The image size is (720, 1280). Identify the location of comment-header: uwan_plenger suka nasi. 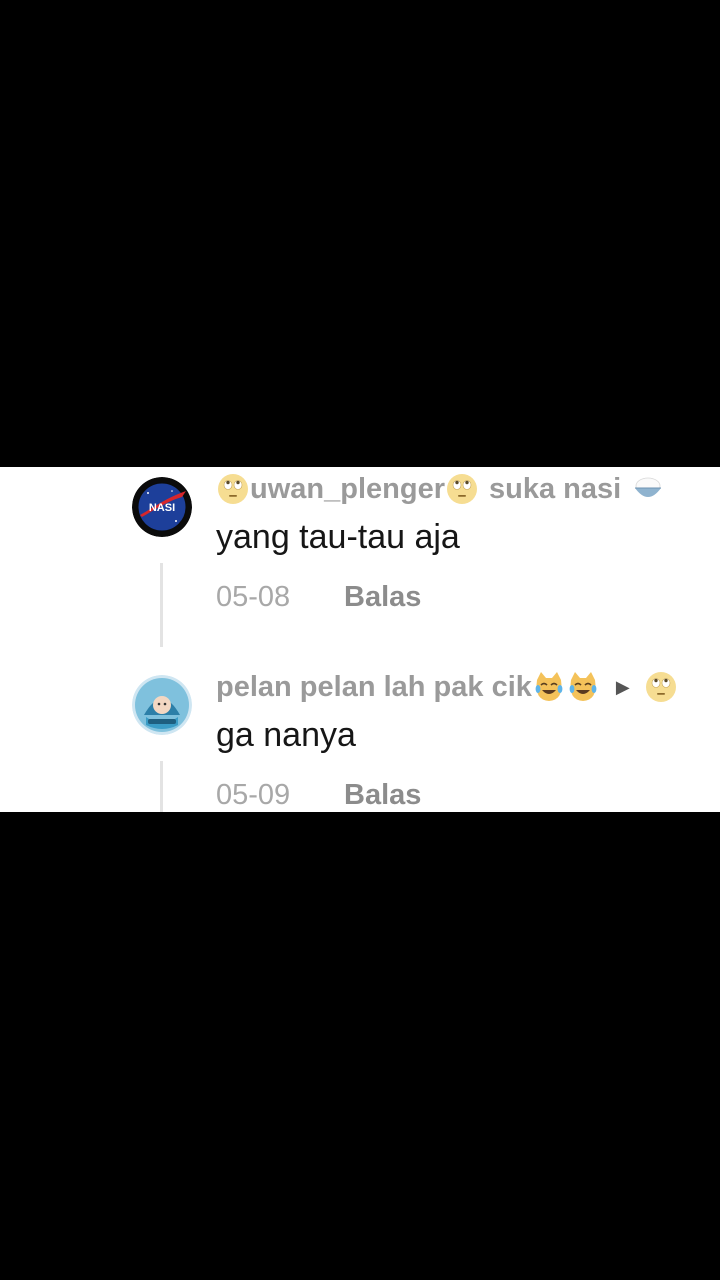
(440, 489).